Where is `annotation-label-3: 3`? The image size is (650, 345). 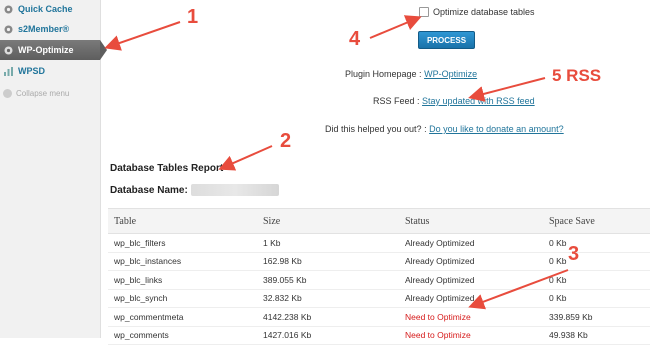 annotation-label-3: 3 is located at coordinates (573, 254).